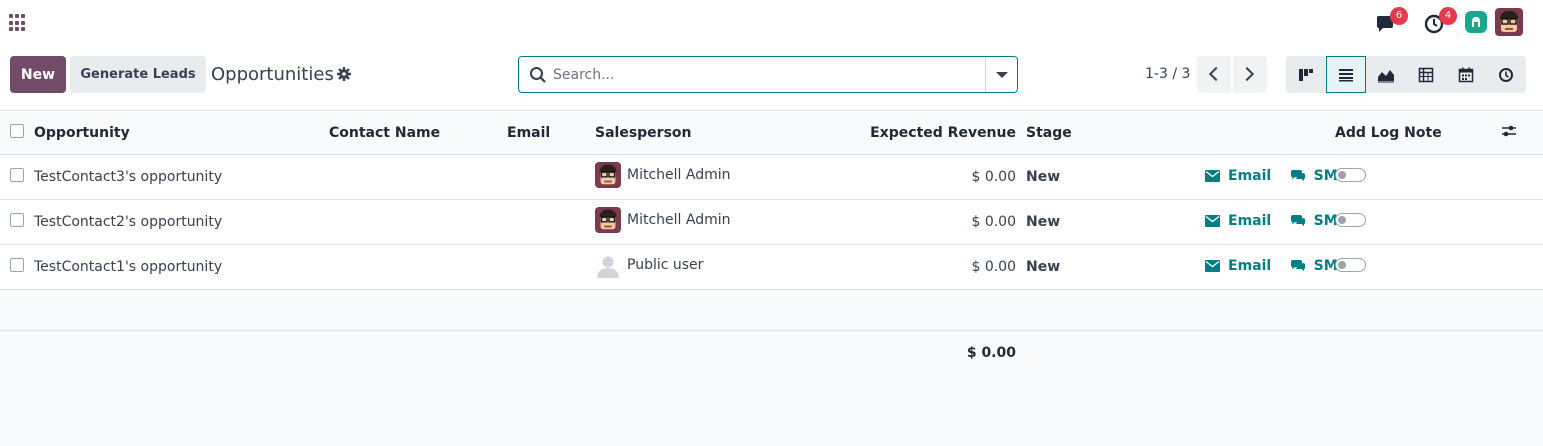  I want to click on column-header-salesperson: Salesperson, so click(695, 133).